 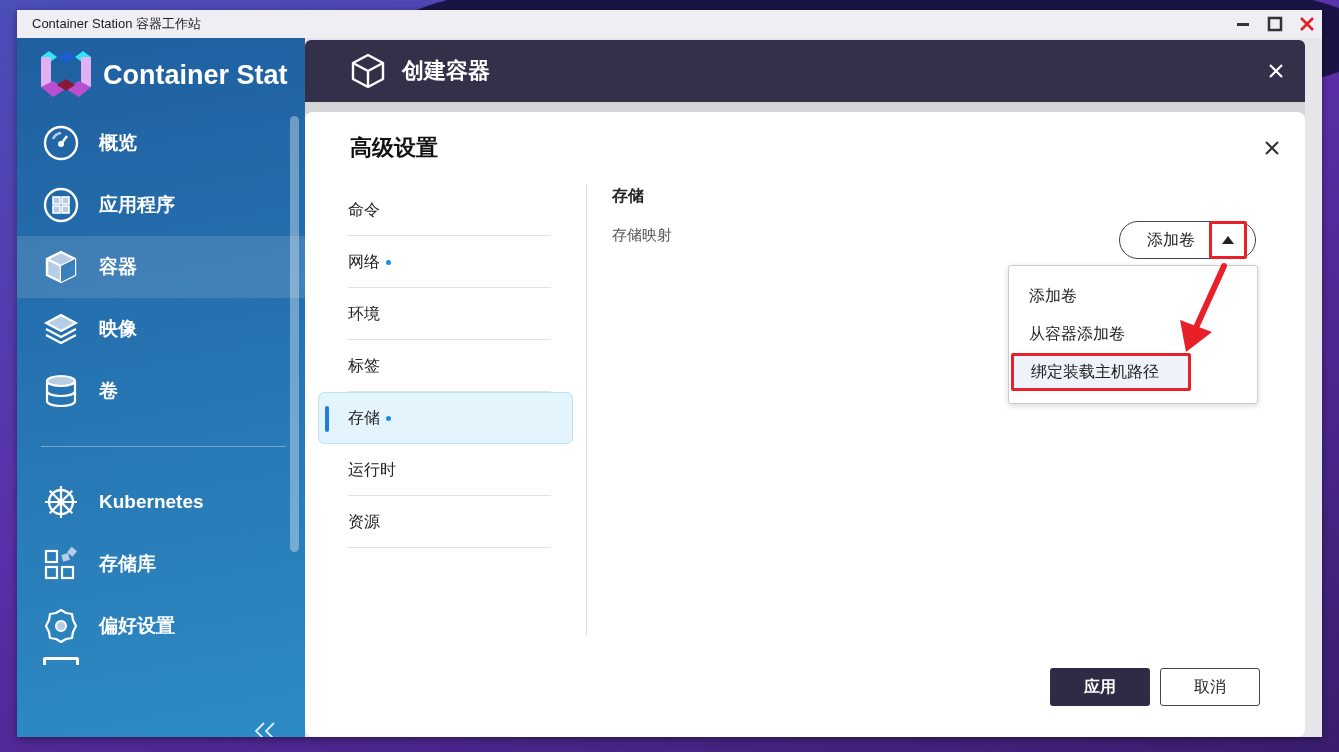 I want to click on maximize-button, so click(x=1275, y=24).